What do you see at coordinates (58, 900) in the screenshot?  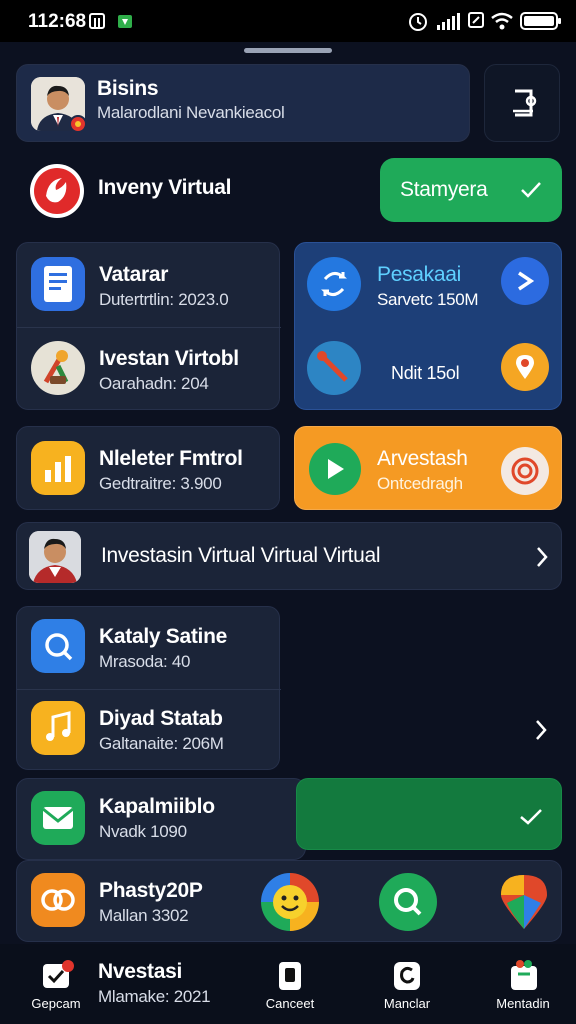 I see `cloud-link-icon` at bounding box center [58, 900].